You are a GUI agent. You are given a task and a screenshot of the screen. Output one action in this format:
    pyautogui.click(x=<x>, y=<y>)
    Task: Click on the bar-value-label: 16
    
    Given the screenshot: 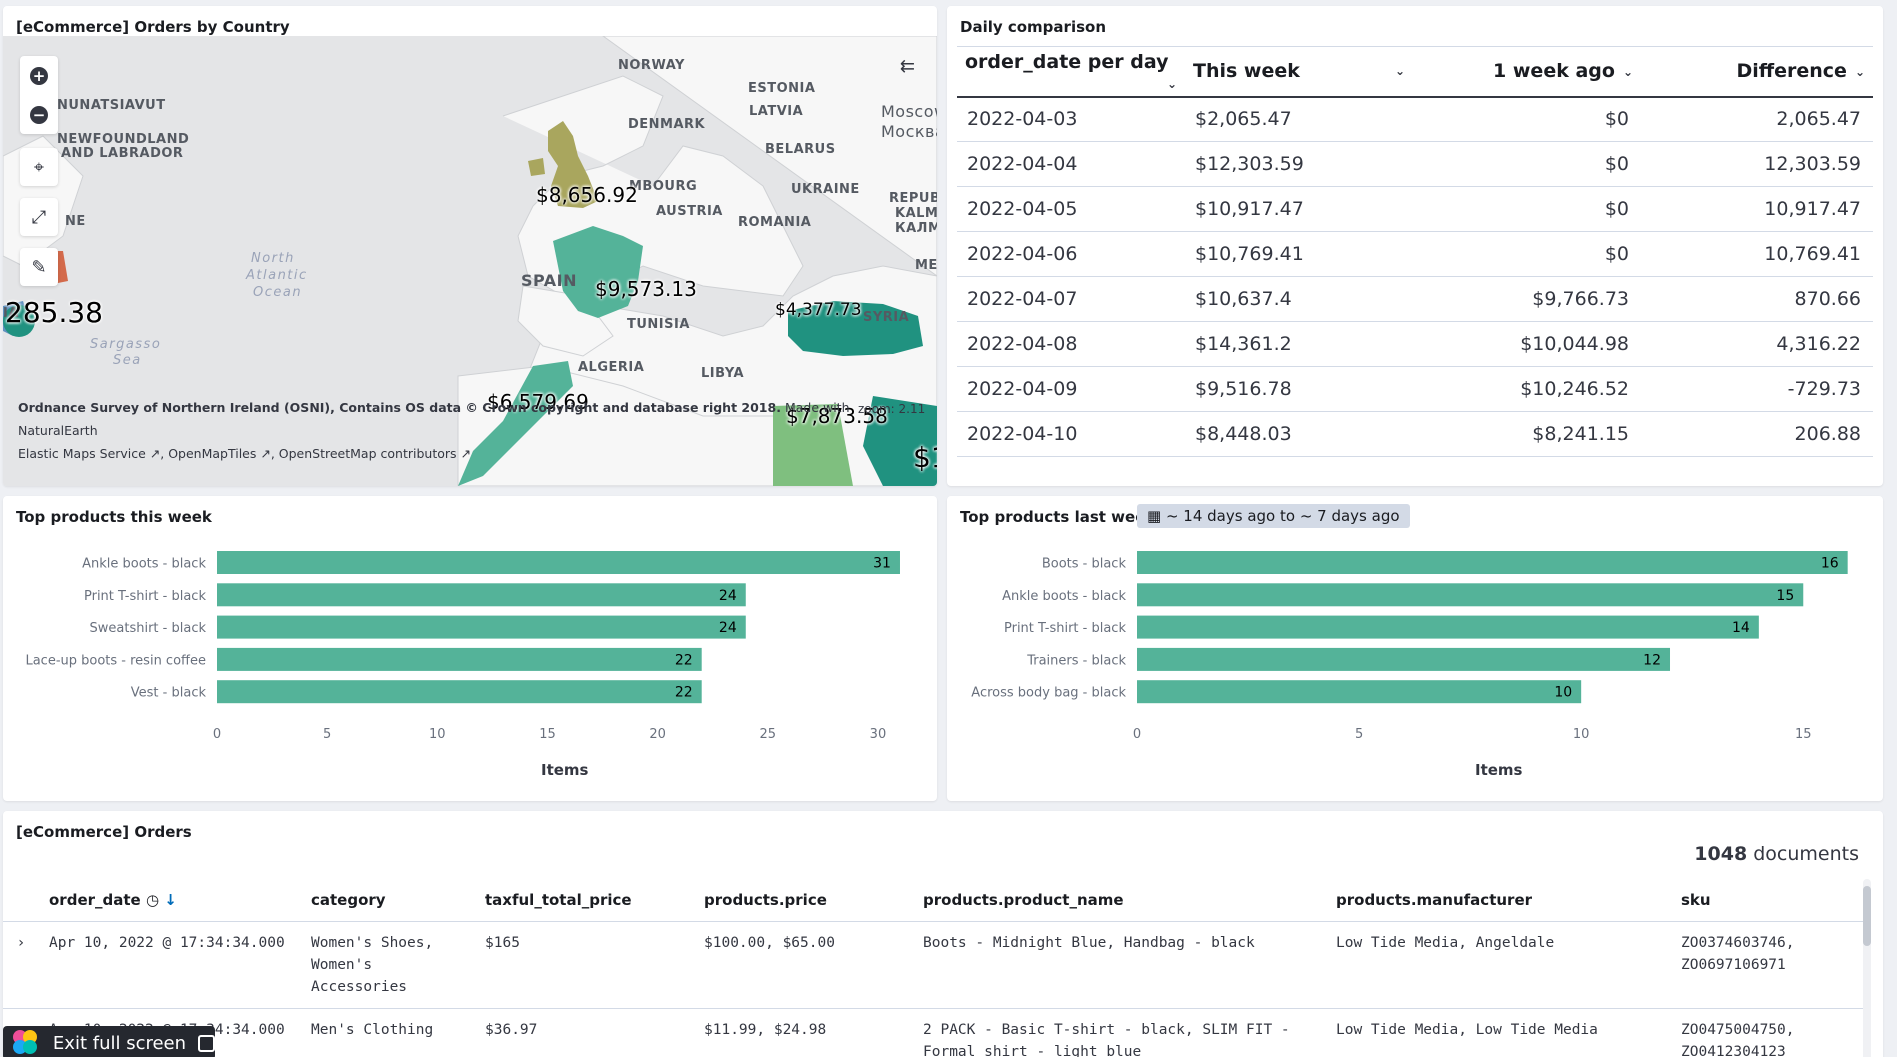 What is the action you would take?
    pyautogui.click(x=1830, y=564)
    